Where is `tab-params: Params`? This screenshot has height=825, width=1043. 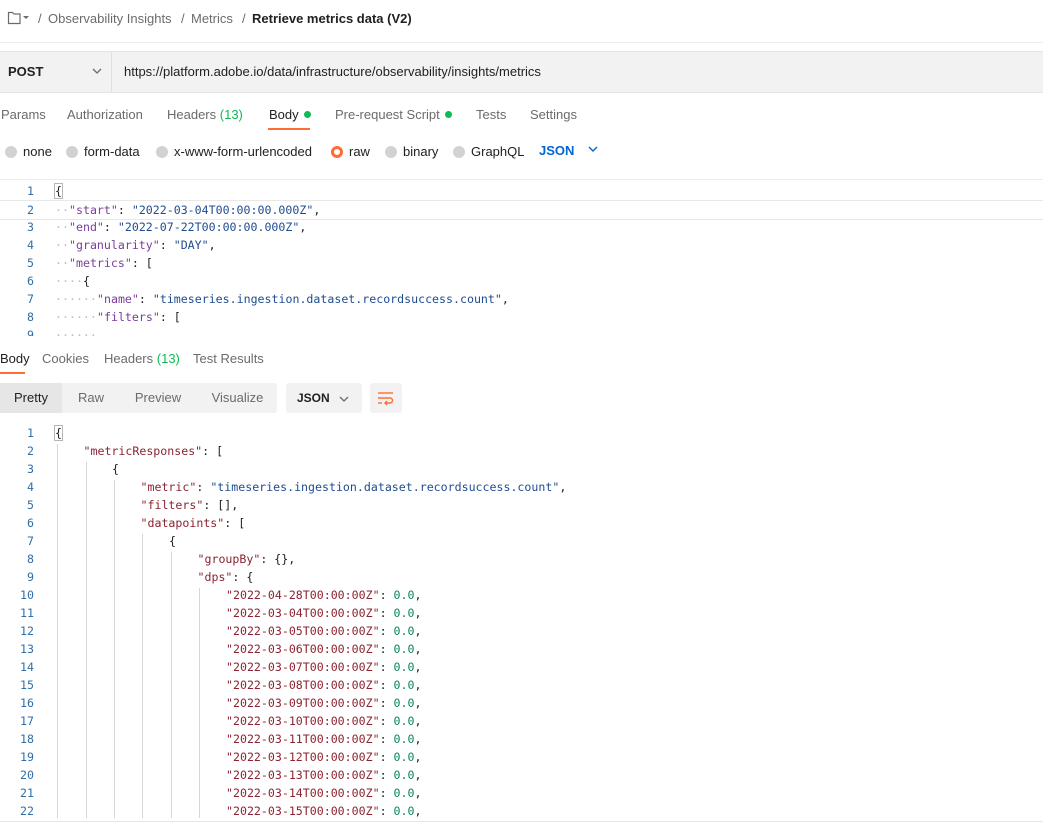
tab-params: Params is located at coordinates (23, 114).